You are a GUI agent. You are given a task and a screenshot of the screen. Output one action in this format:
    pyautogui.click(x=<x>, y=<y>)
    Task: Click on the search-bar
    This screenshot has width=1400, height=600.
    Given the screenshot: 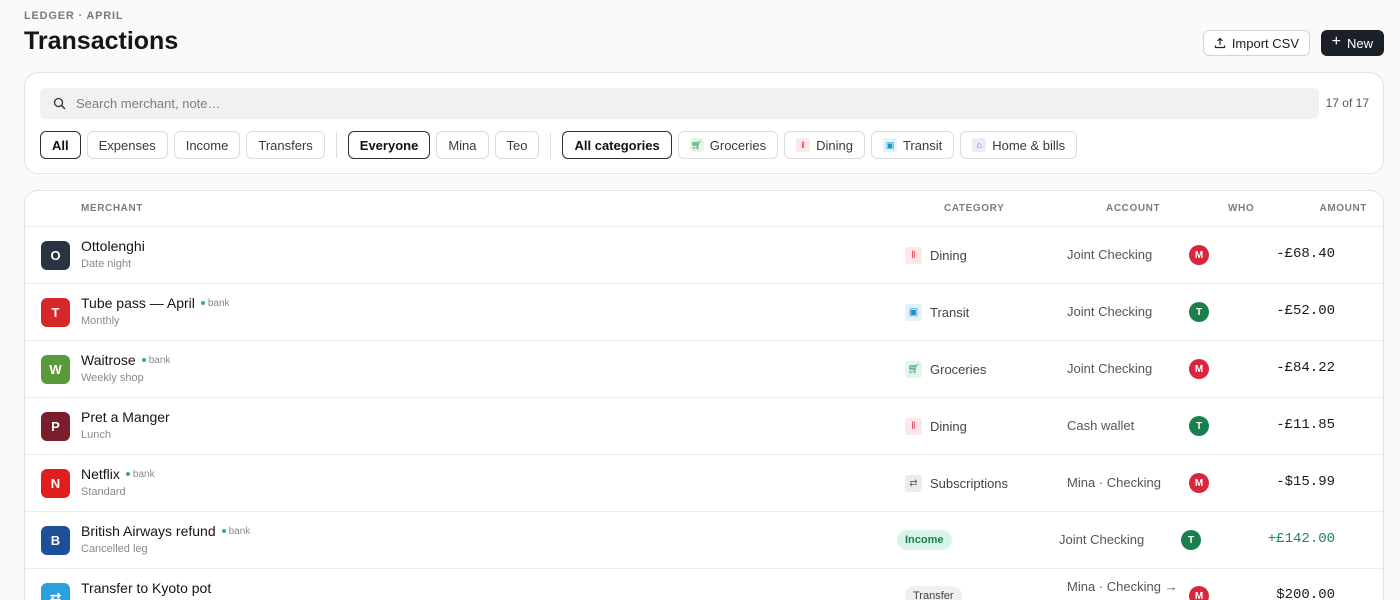 What is the action you would take?
    pyautogui.click(x=679, y=103)
    